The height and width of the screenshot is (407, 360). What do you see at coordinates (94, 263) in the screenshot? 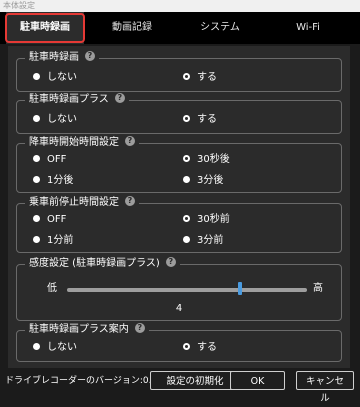
I see `sensitivity-title: 感度設定 (駐車時録画プラス)` at bounding box center [94, 263].